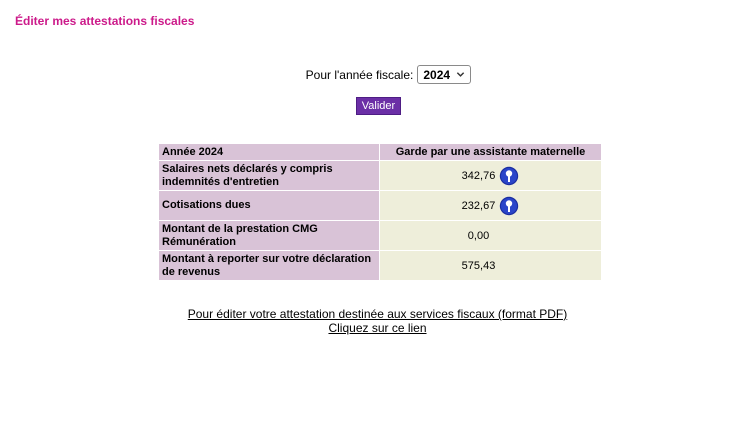  I want to click on row-value-cell: 575,43, so click(490, 265).